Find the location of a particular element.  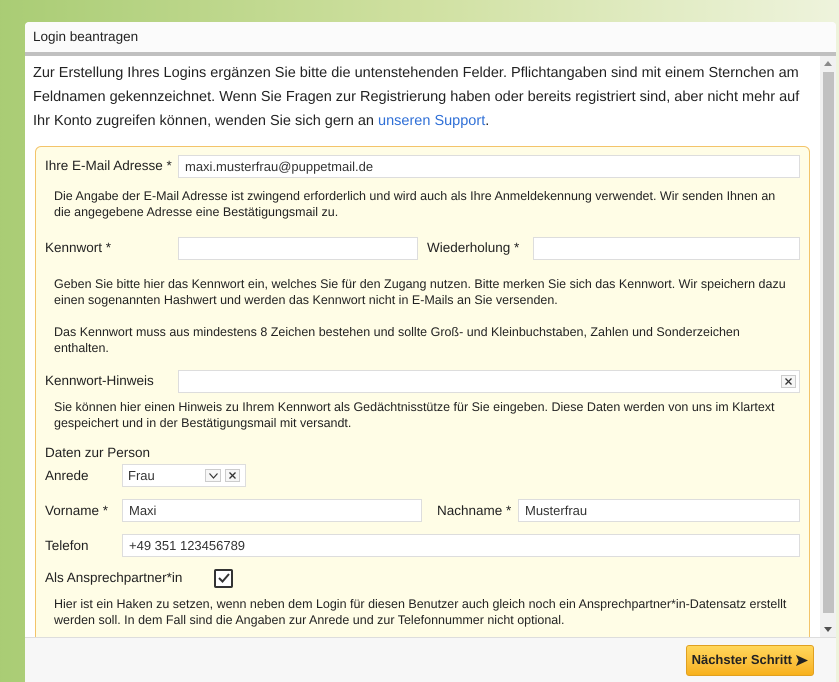

field-label: Kennwort-Hinweis is located at coordinates (100, 381).